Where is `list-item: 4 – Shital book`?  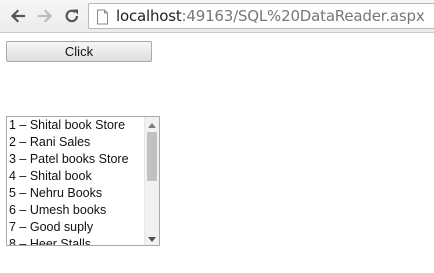
list-item: 4 – Shital book is located at coordinates (77, 176).